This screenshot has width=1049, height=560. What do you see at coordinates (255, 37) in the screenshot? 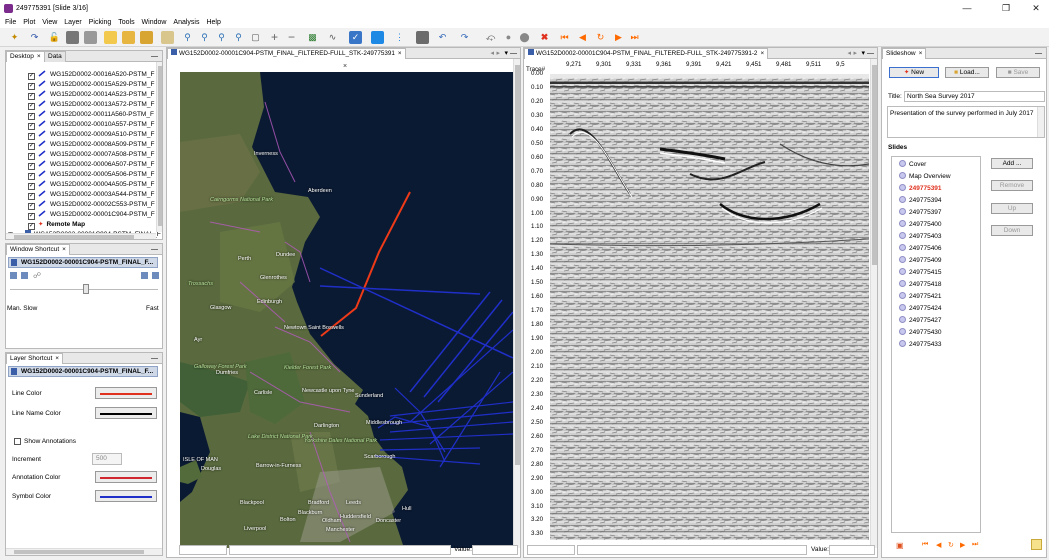
I see `pan-icon: ▢` at bounding box center [255, 37].